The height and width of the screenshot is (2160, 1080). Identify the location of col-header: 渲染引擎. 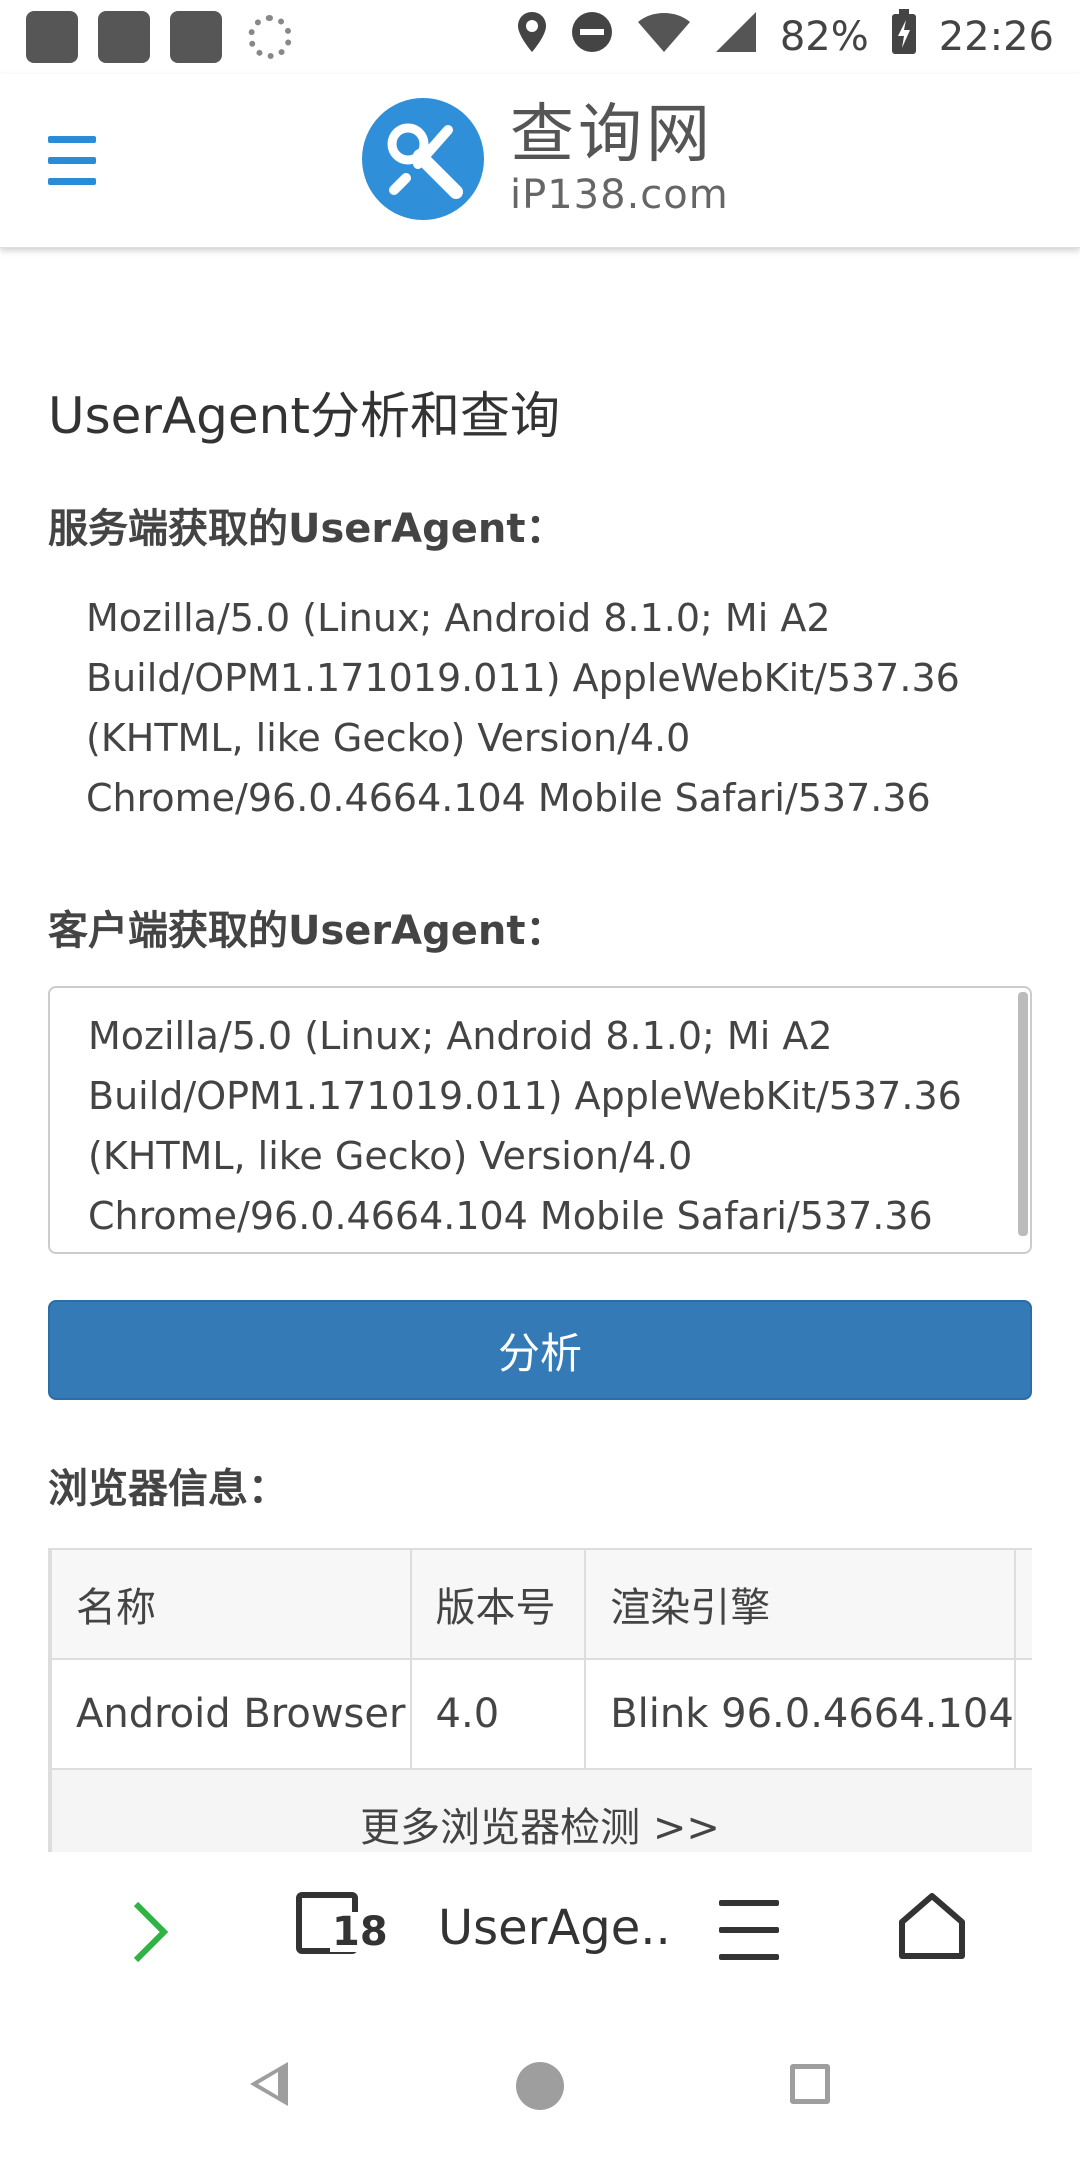
(800, 1604).